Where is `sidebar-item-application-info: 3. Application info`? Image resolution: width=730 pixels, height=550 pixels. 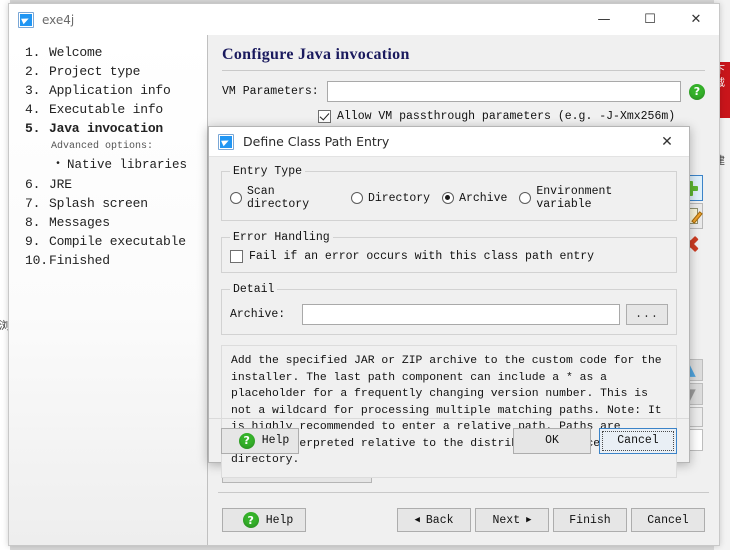 sidebar-item-application-info: 3. Application info is located at coordinates (116, 90).